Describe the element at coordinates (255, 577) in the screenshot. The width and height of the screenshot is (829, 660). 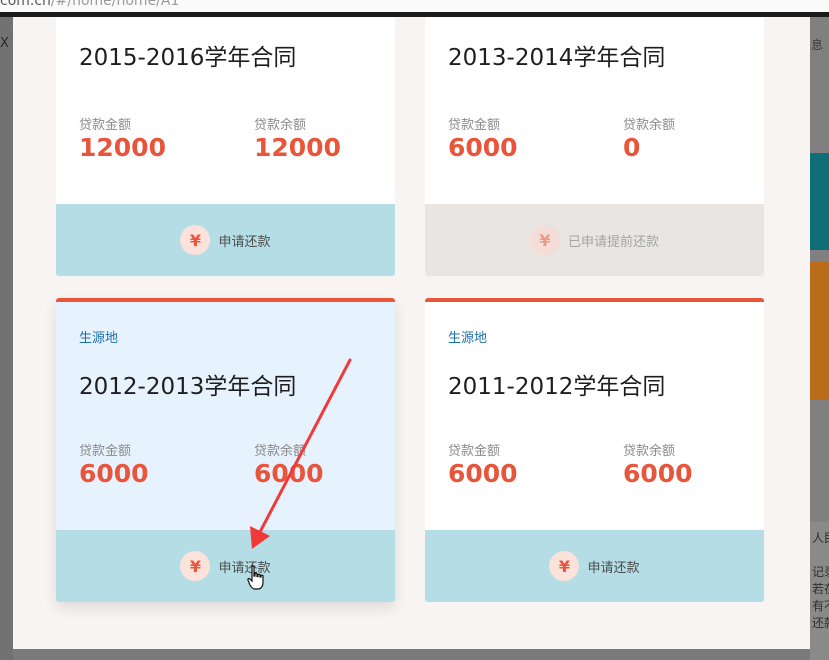
I see `hand-cursor-icon` at that location.